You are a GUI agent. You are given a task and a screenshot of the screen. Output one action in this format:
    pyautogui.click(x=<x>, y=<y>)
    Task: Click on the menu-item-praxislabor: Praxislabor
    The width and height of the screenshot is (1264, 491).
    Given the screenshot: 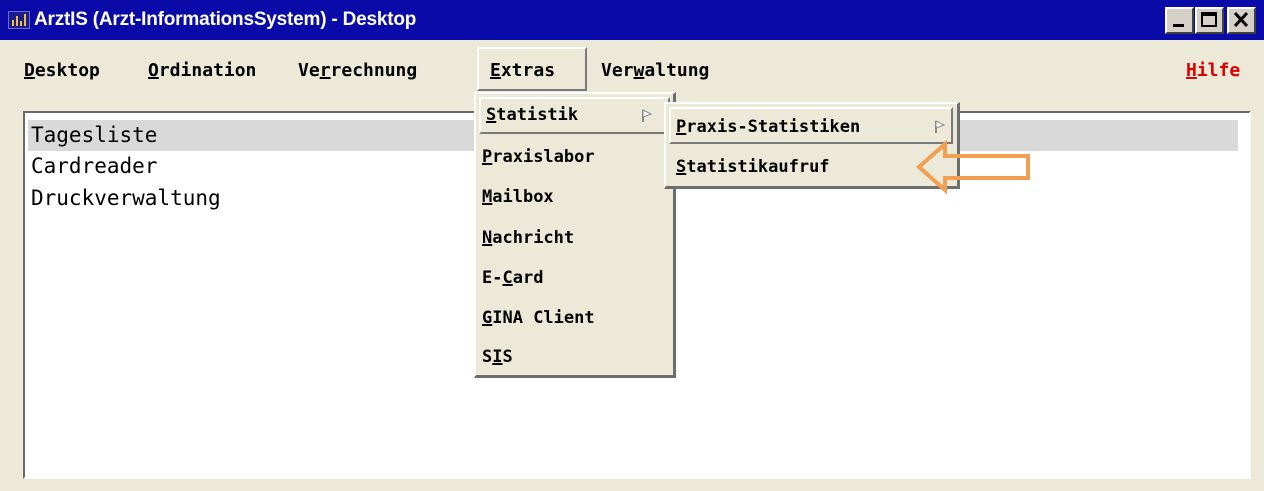 What is the action you would take?
    pyautogui.click(x=538, y=157)
    